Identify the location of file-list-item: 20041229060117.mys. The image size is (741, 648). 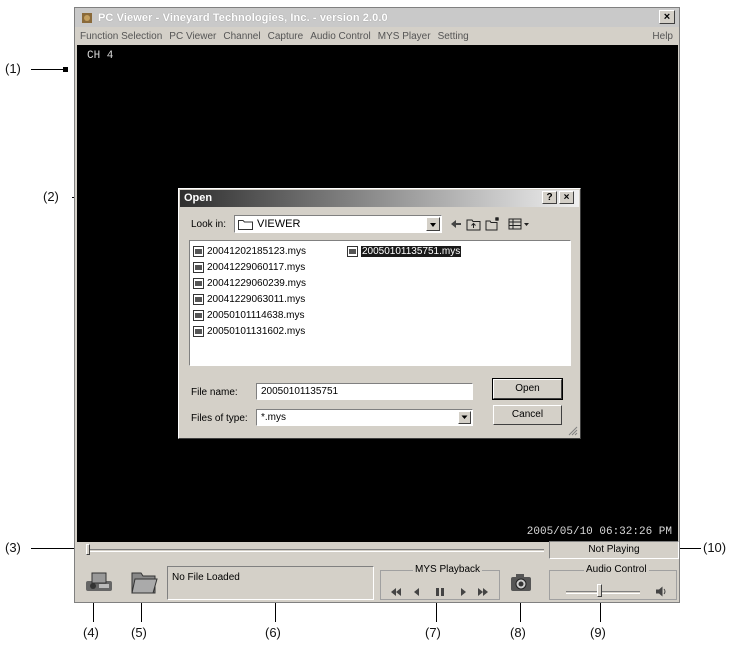
(249, 267).